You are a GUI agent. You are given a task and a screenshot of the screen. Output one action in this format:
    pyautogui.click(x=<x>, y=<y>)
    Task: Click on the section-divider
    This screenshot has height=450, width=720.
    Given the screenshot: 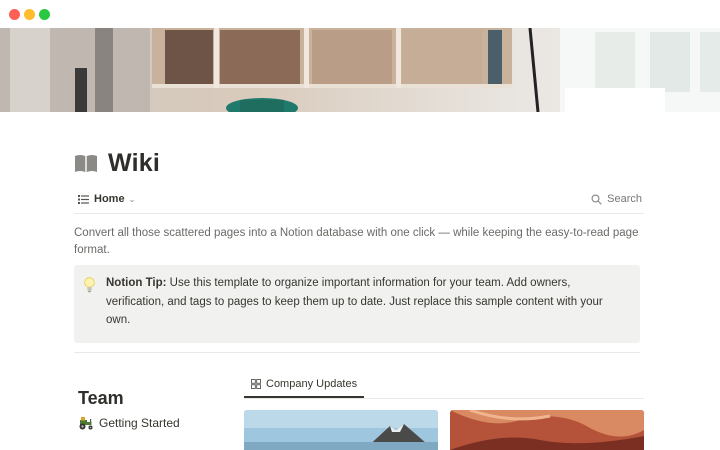 What is the action you would take?
    pyautogui.click(x=357, y=352)
    